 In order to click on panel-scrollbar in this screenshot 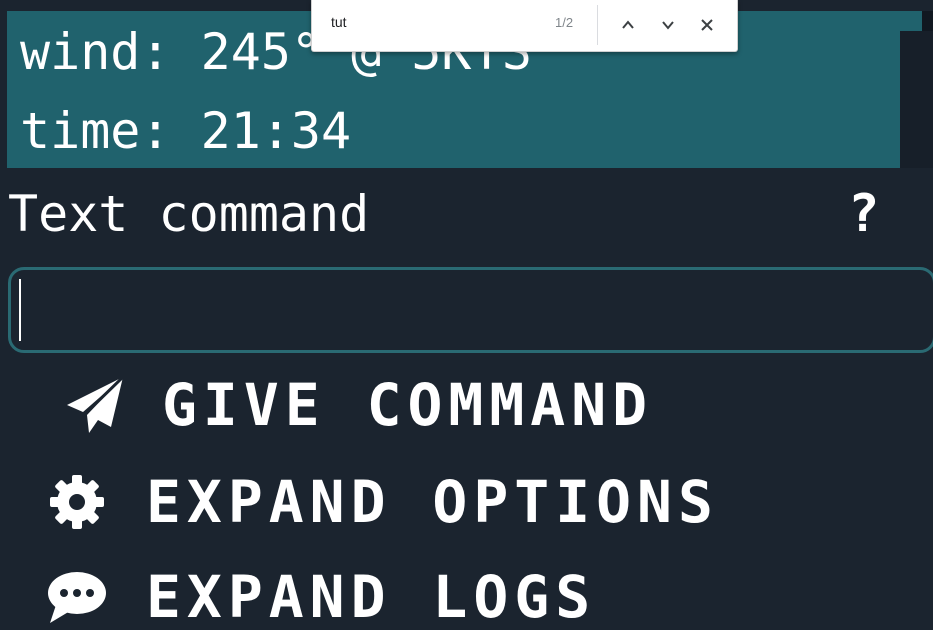, I will do `click(916, 89)`.